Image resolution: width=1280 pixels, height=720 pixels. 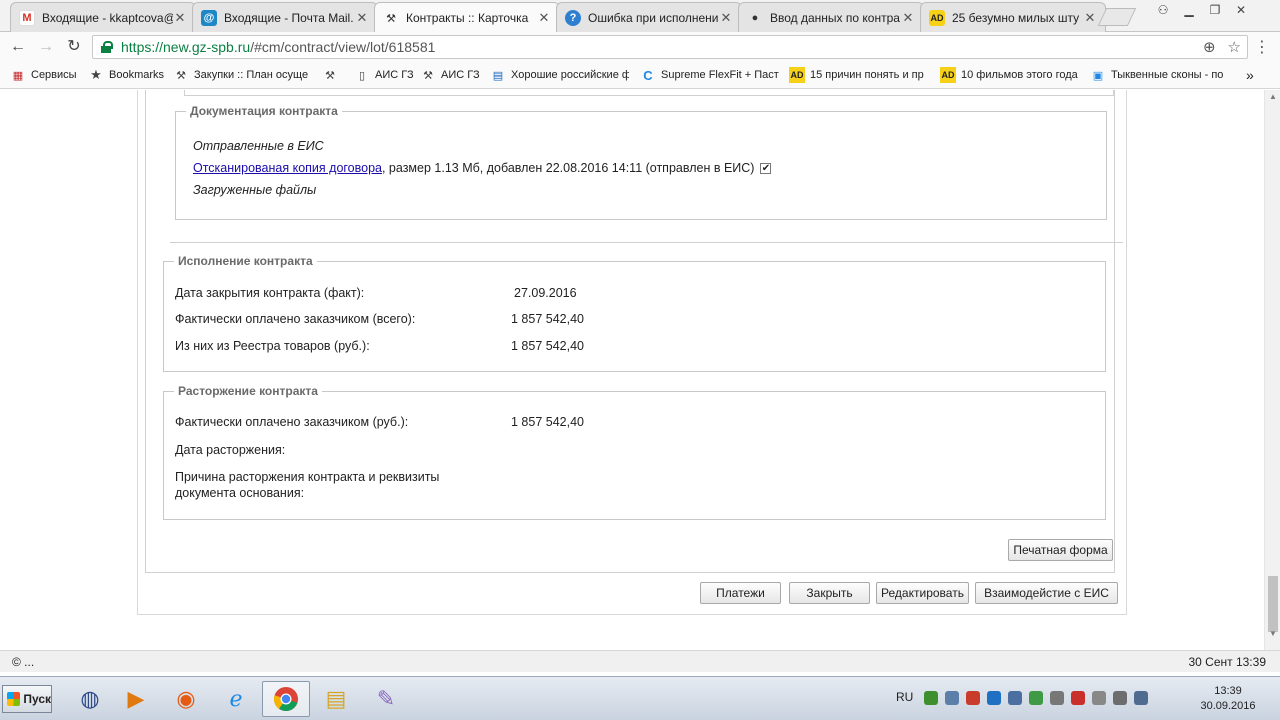 I want to click on window-close-icon: ✕, so click(x=1241, y=10).